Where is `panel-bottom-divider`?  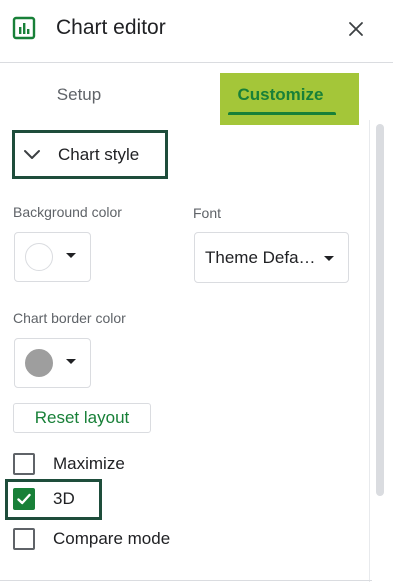 panel-bottom-divider is located at coordinates (186, 580).